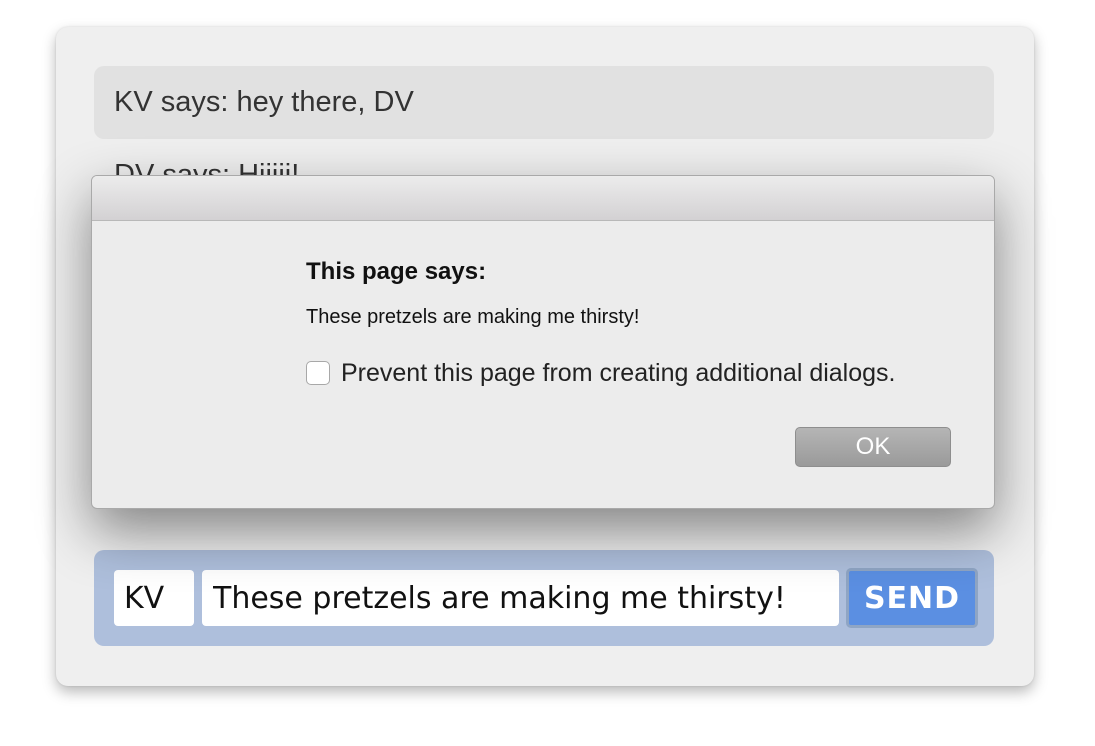  What do you see at coordinates (154, 598) in the screenshot?
I see `name-input` at bounding box center [154, 598].